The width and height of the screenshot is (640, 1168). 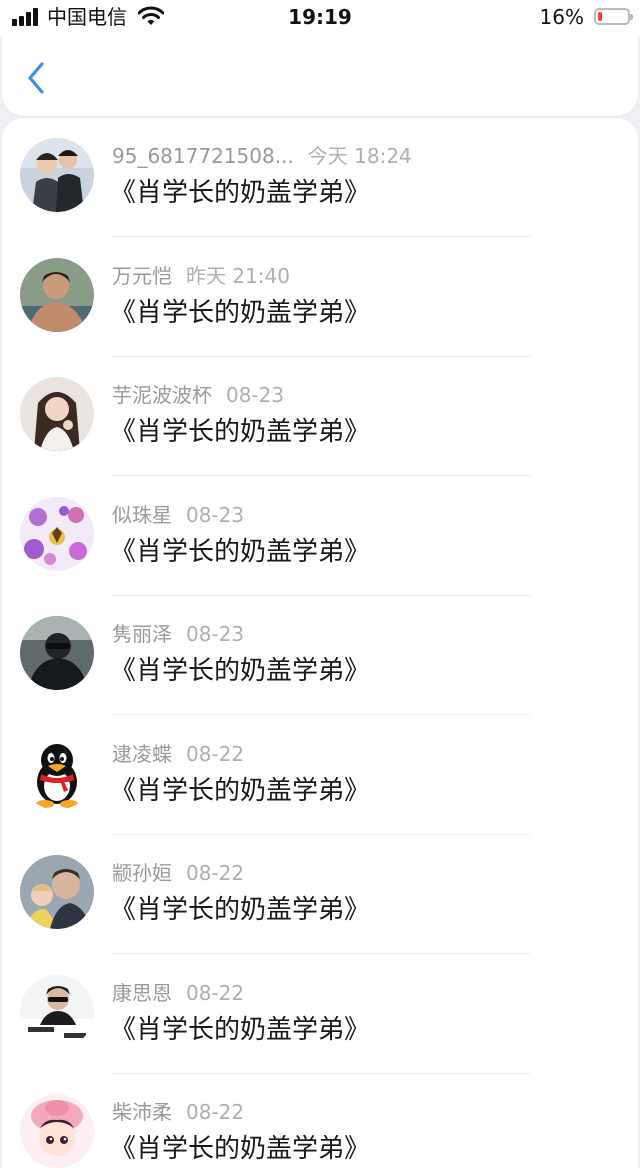 I want to click on message-timestamp: 昨天 21:40, so click(x=238, y=275).